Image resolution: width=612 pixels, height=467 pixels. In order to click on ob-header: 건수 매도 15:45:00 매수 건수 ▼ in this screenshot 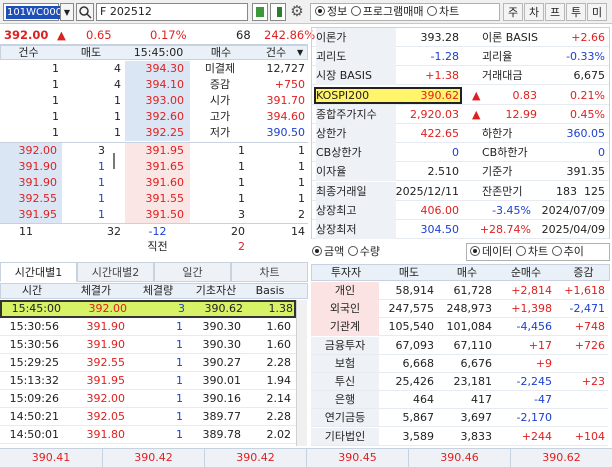, I will do `click(154, 52)`.